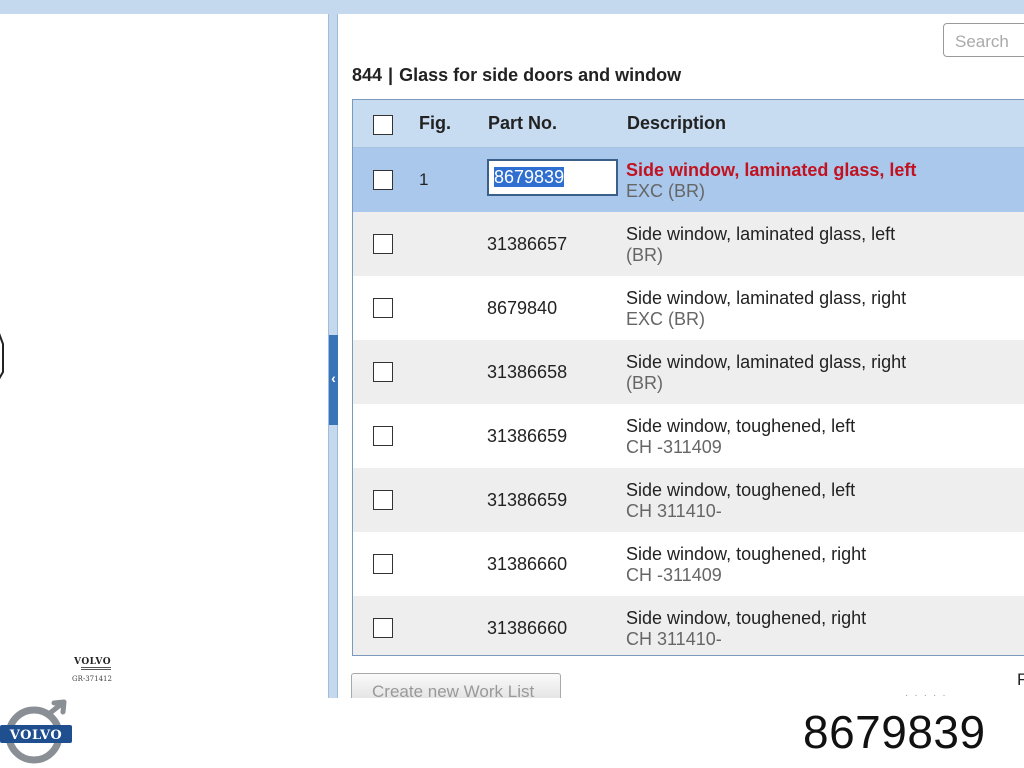 This screenshot has width=1024, height=768. I want to click on diagram-outline-fragment, so click(2, 356).